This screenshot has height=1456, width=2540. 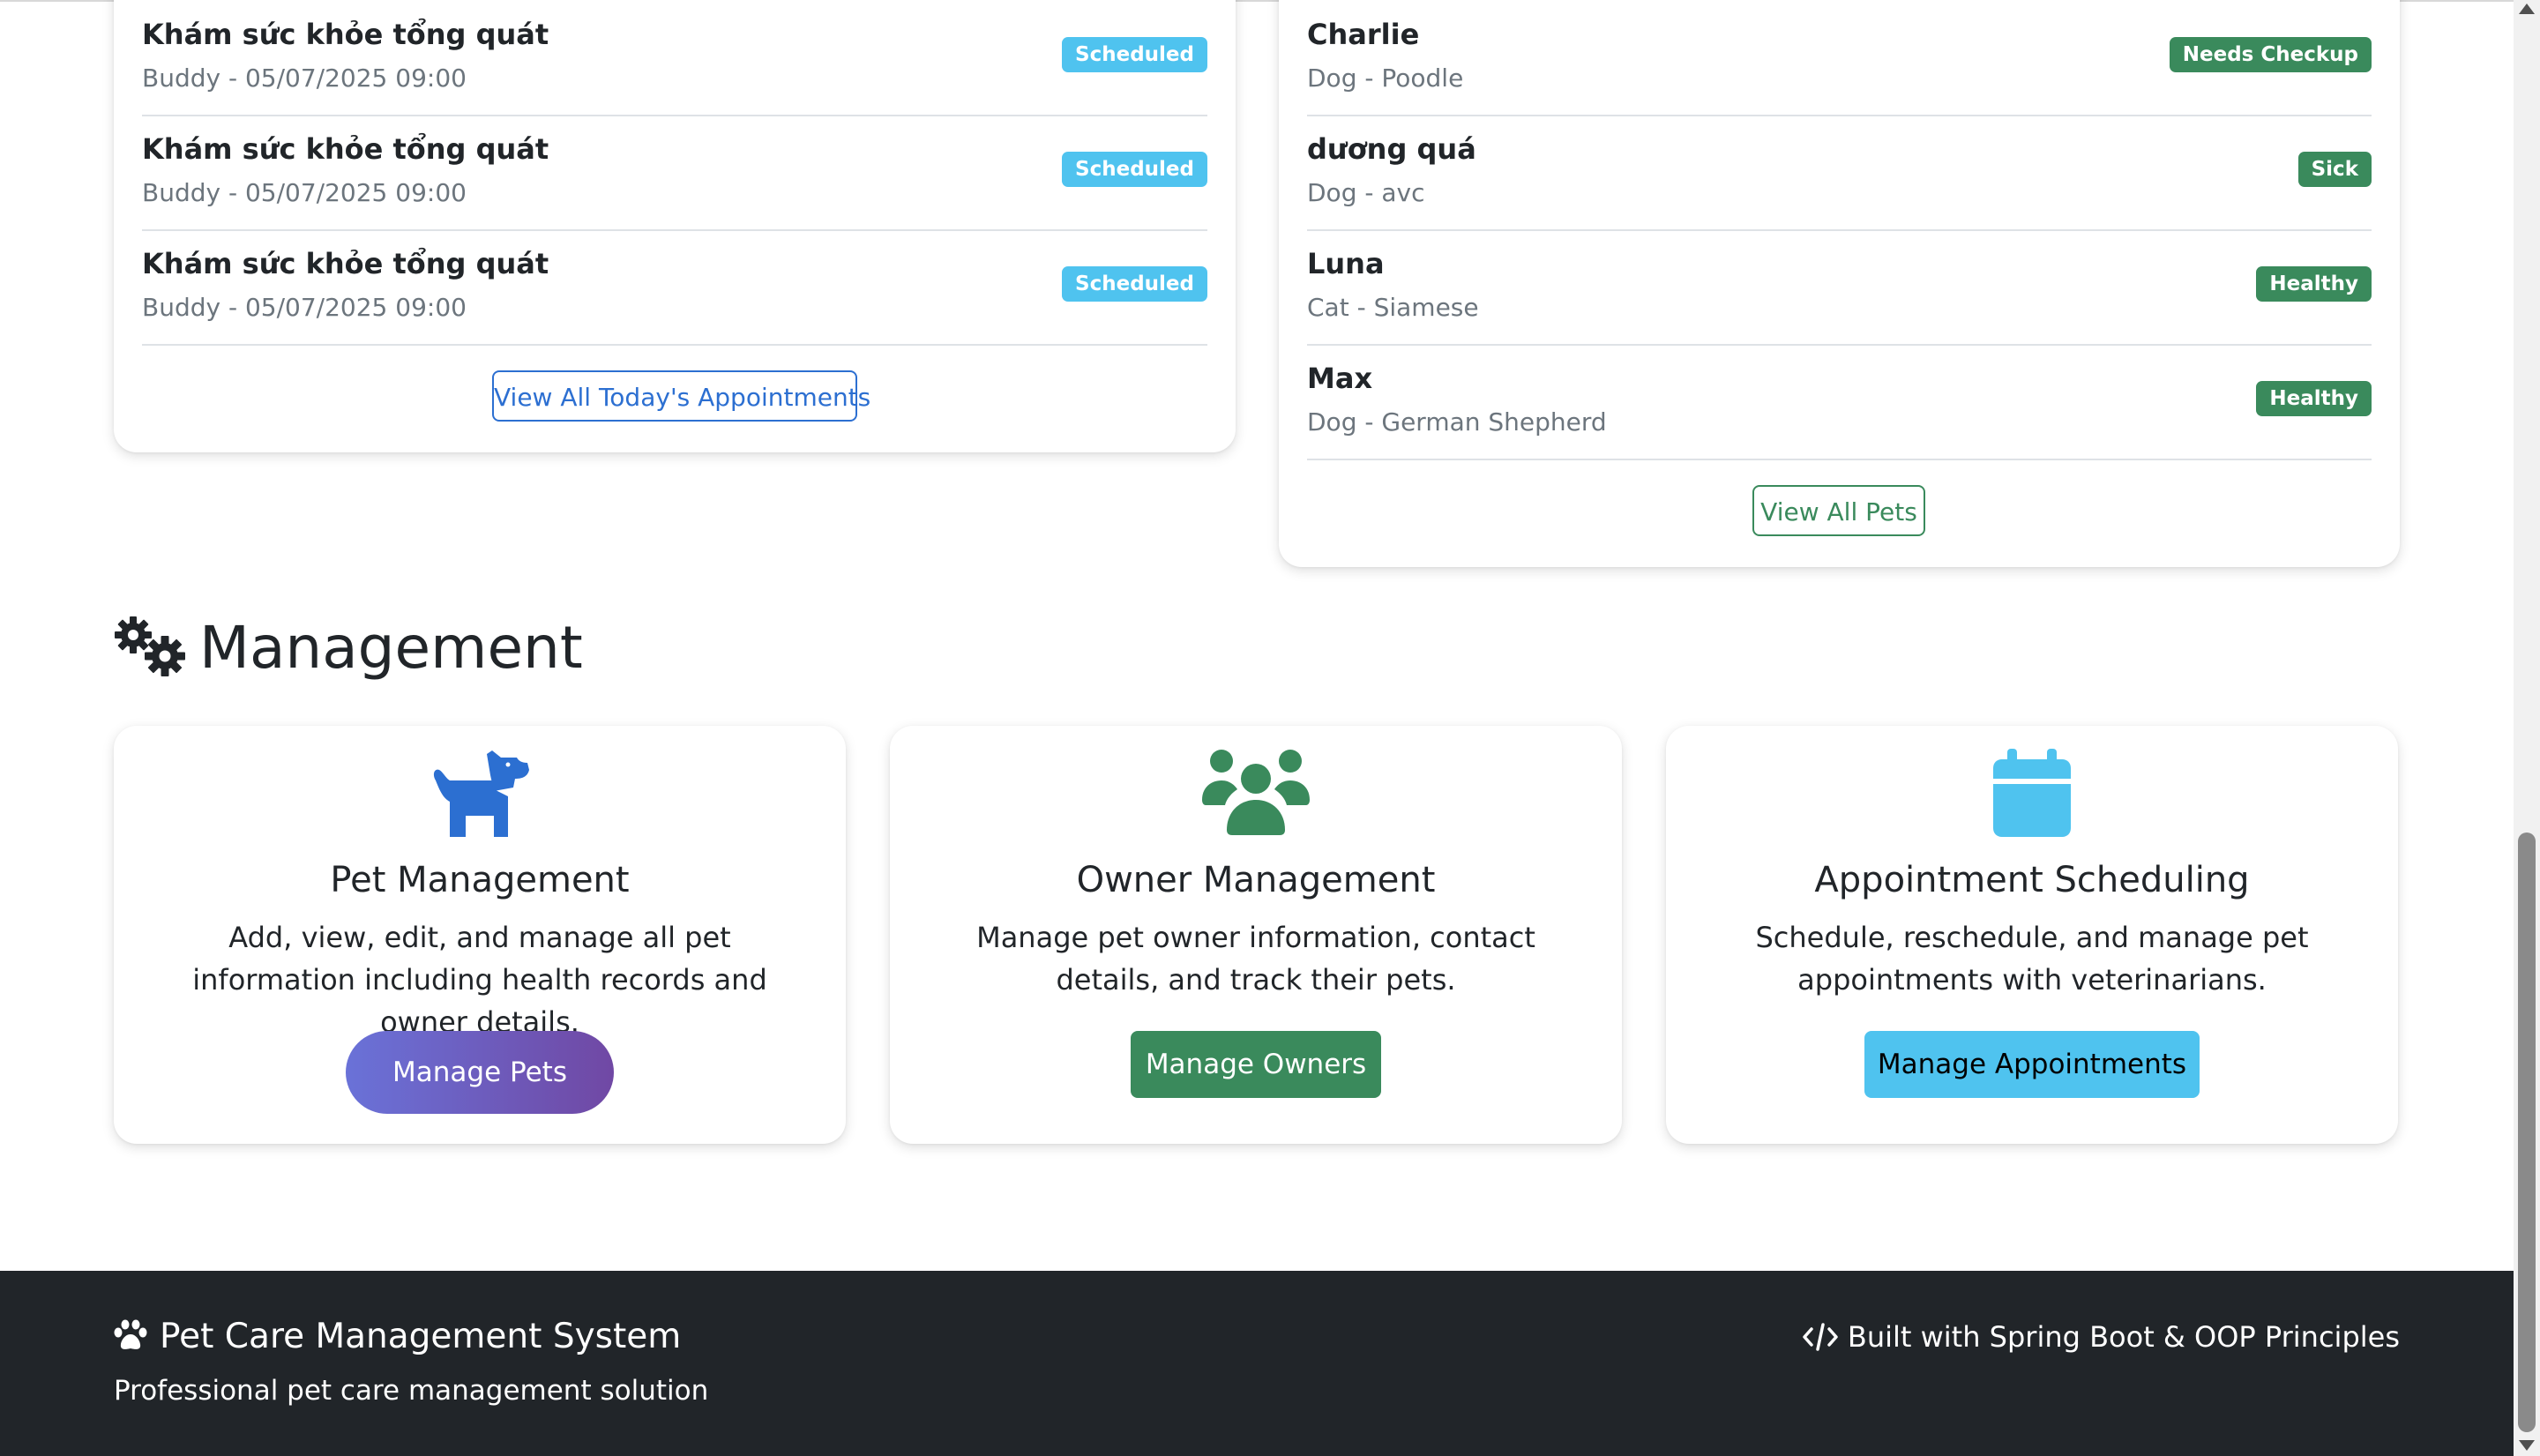 I want to click on calendar-icon, so click(x=2032, y=793).